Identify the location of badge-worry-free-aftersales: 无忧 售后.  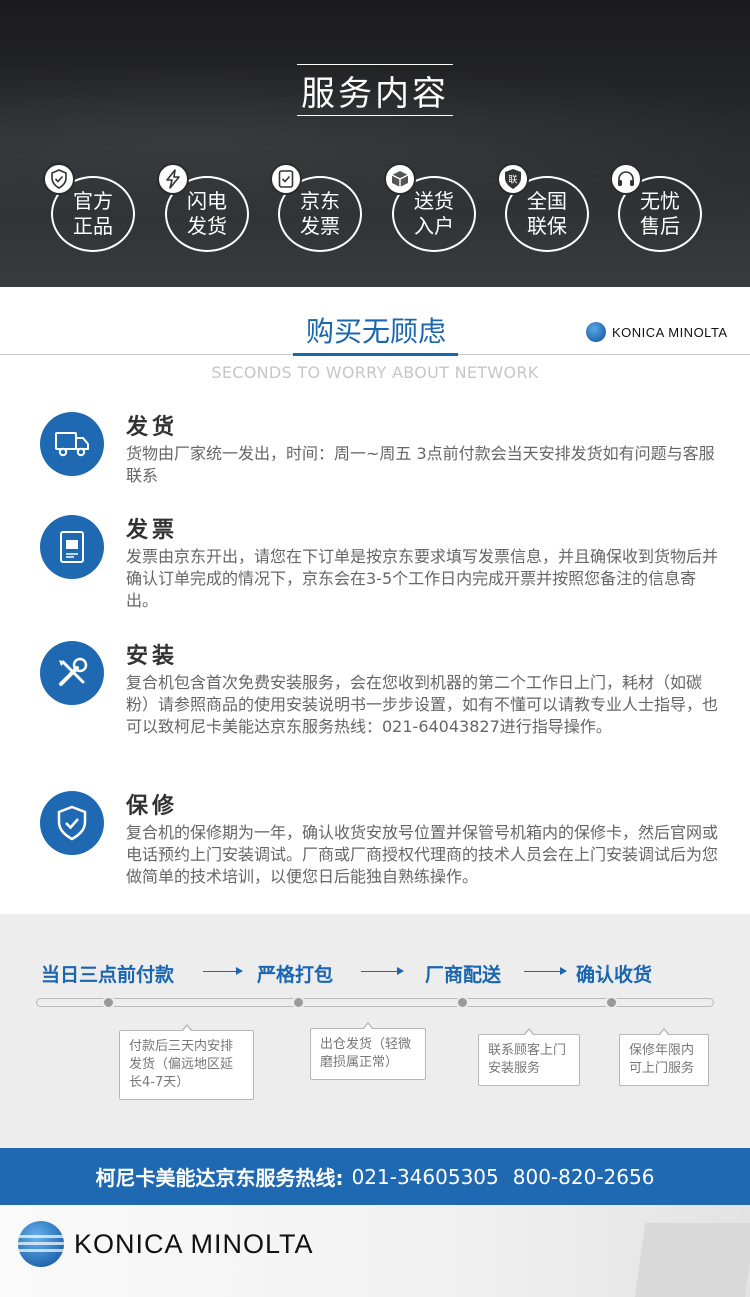
(657, 208).